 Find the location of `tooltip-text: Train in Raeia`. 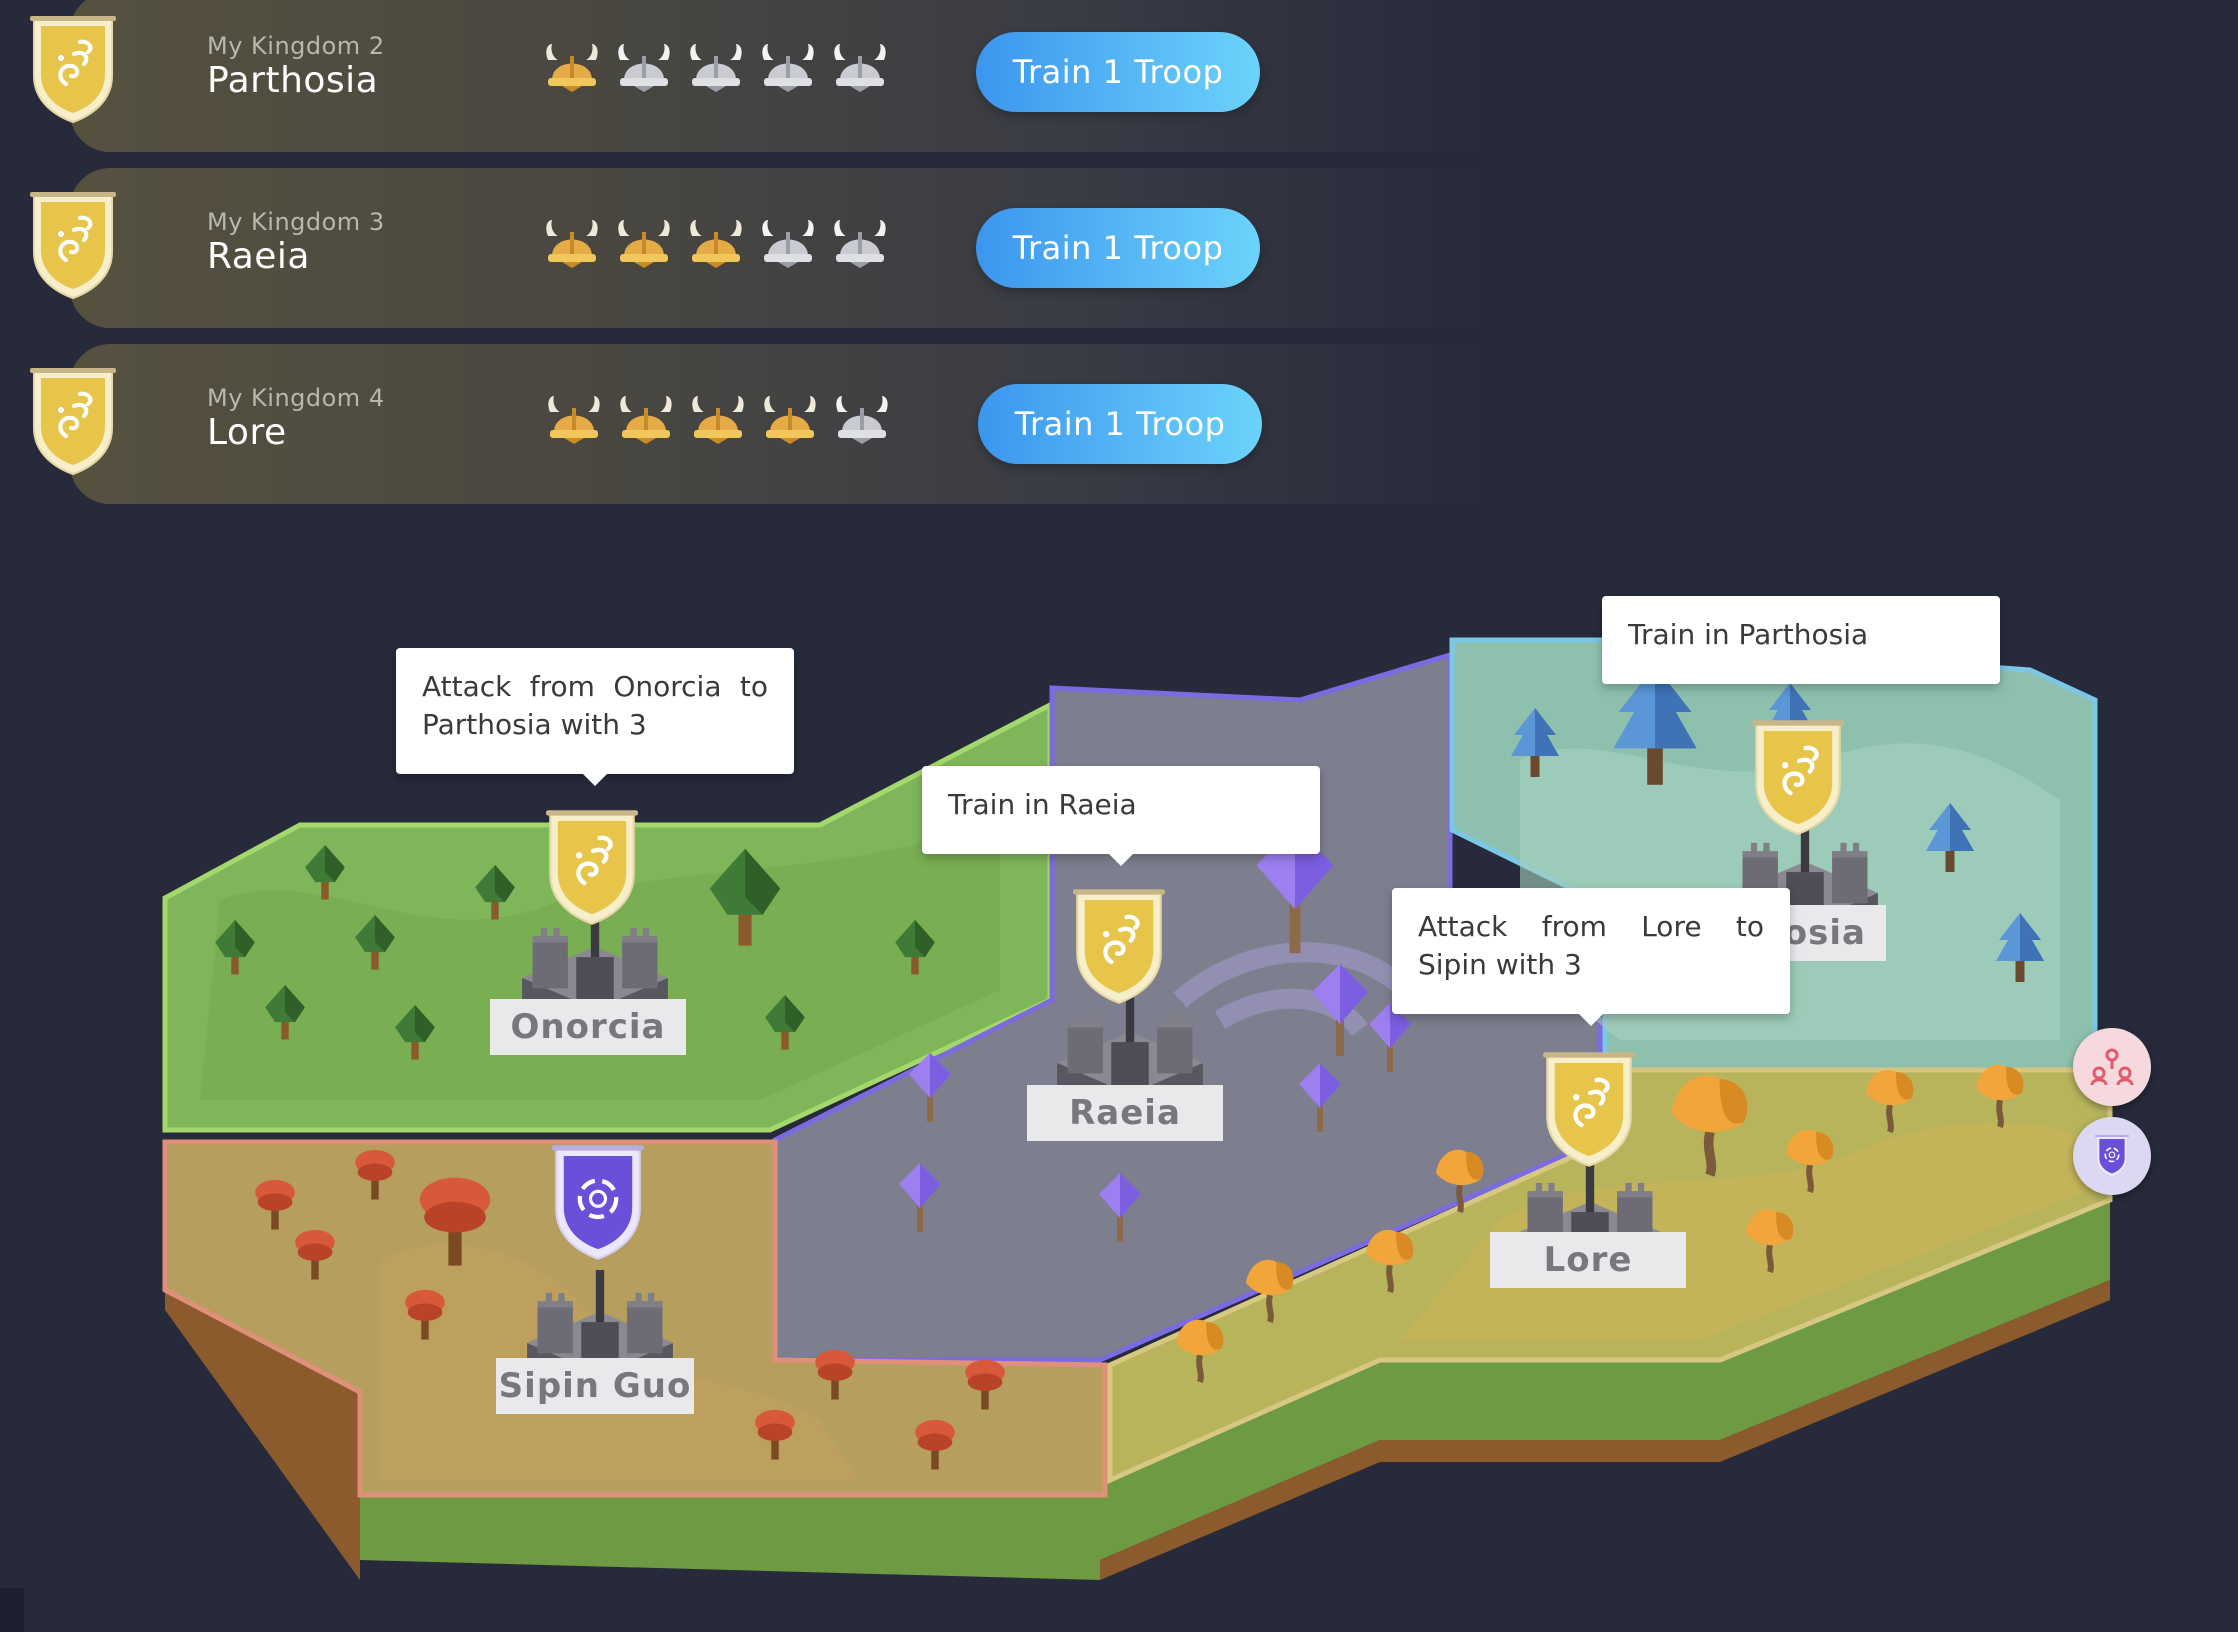

tooltip-text: Train in Raeia is located at coordinates (1042, 804).